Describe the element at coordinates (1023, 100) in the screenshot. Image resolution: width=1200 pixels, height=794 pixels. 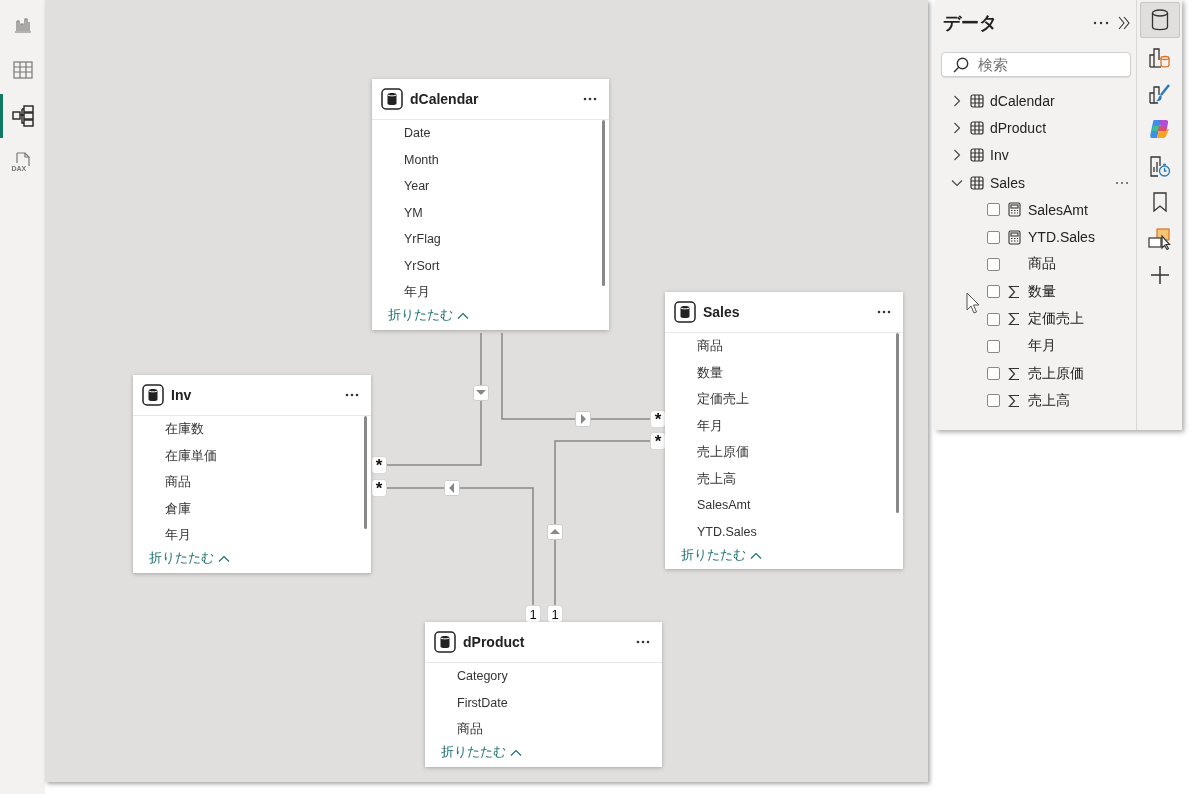
I see `table-name: dCalendar` at that location.